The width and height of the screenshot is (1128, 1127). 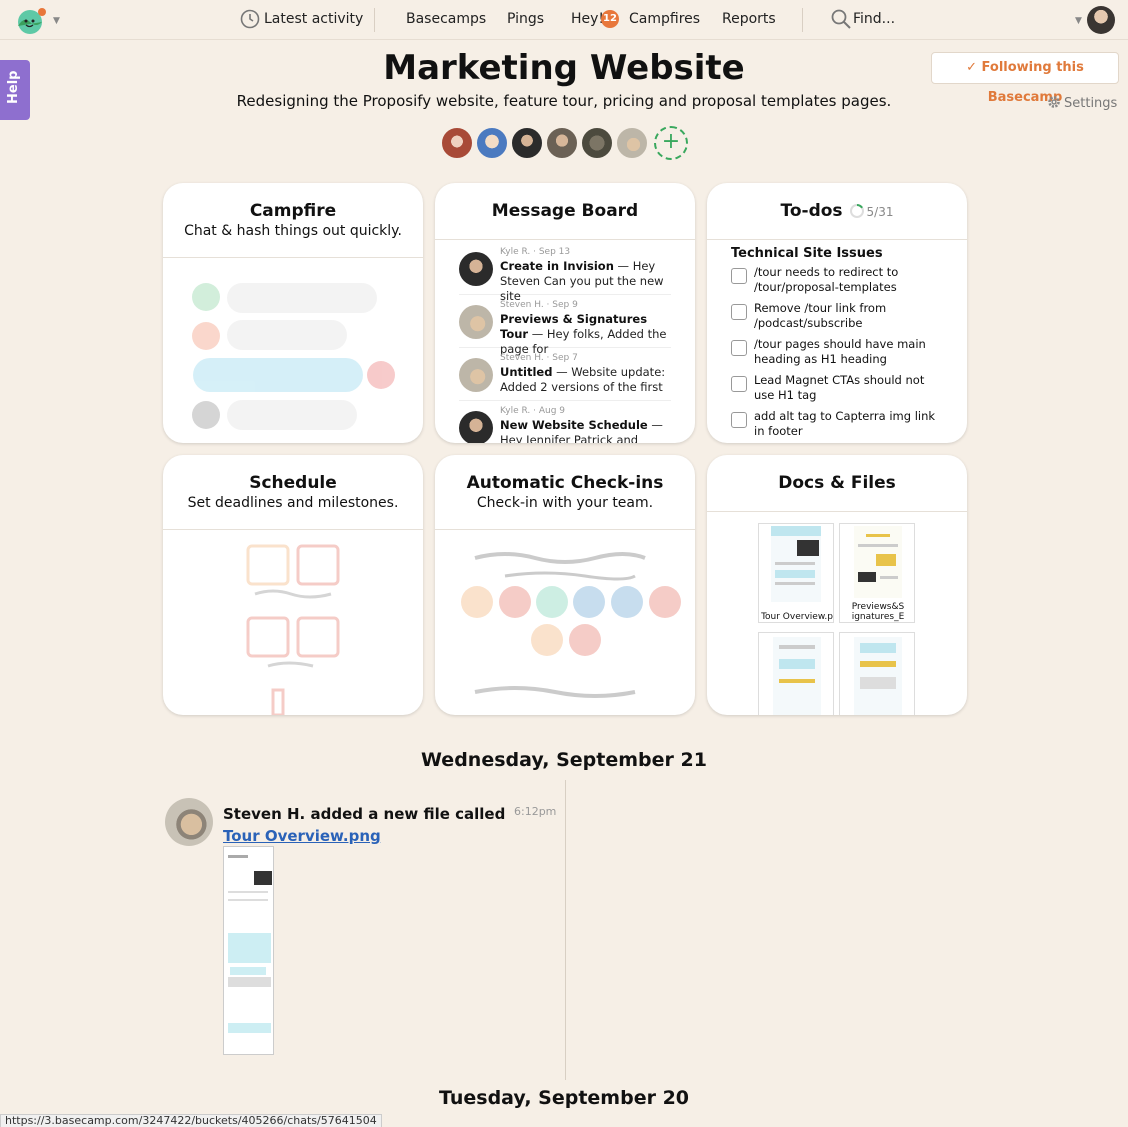 What do you see at coordinates (610, 19) in the screenshot?
I see `hey-count-badge: 12` at bounding box center [610, 19].